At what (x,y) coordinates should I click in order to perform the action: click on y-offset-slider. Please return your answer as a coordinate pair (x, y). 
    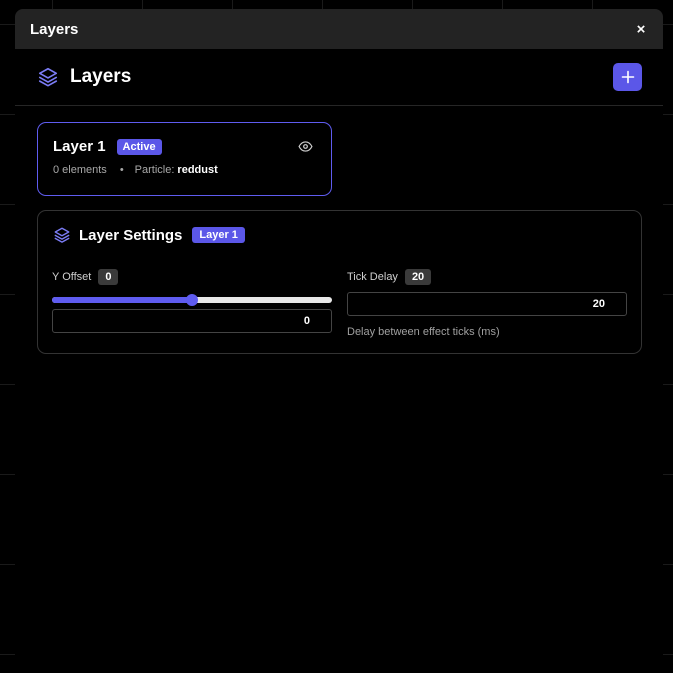
    Looking at the image, I should click on (192, 300).